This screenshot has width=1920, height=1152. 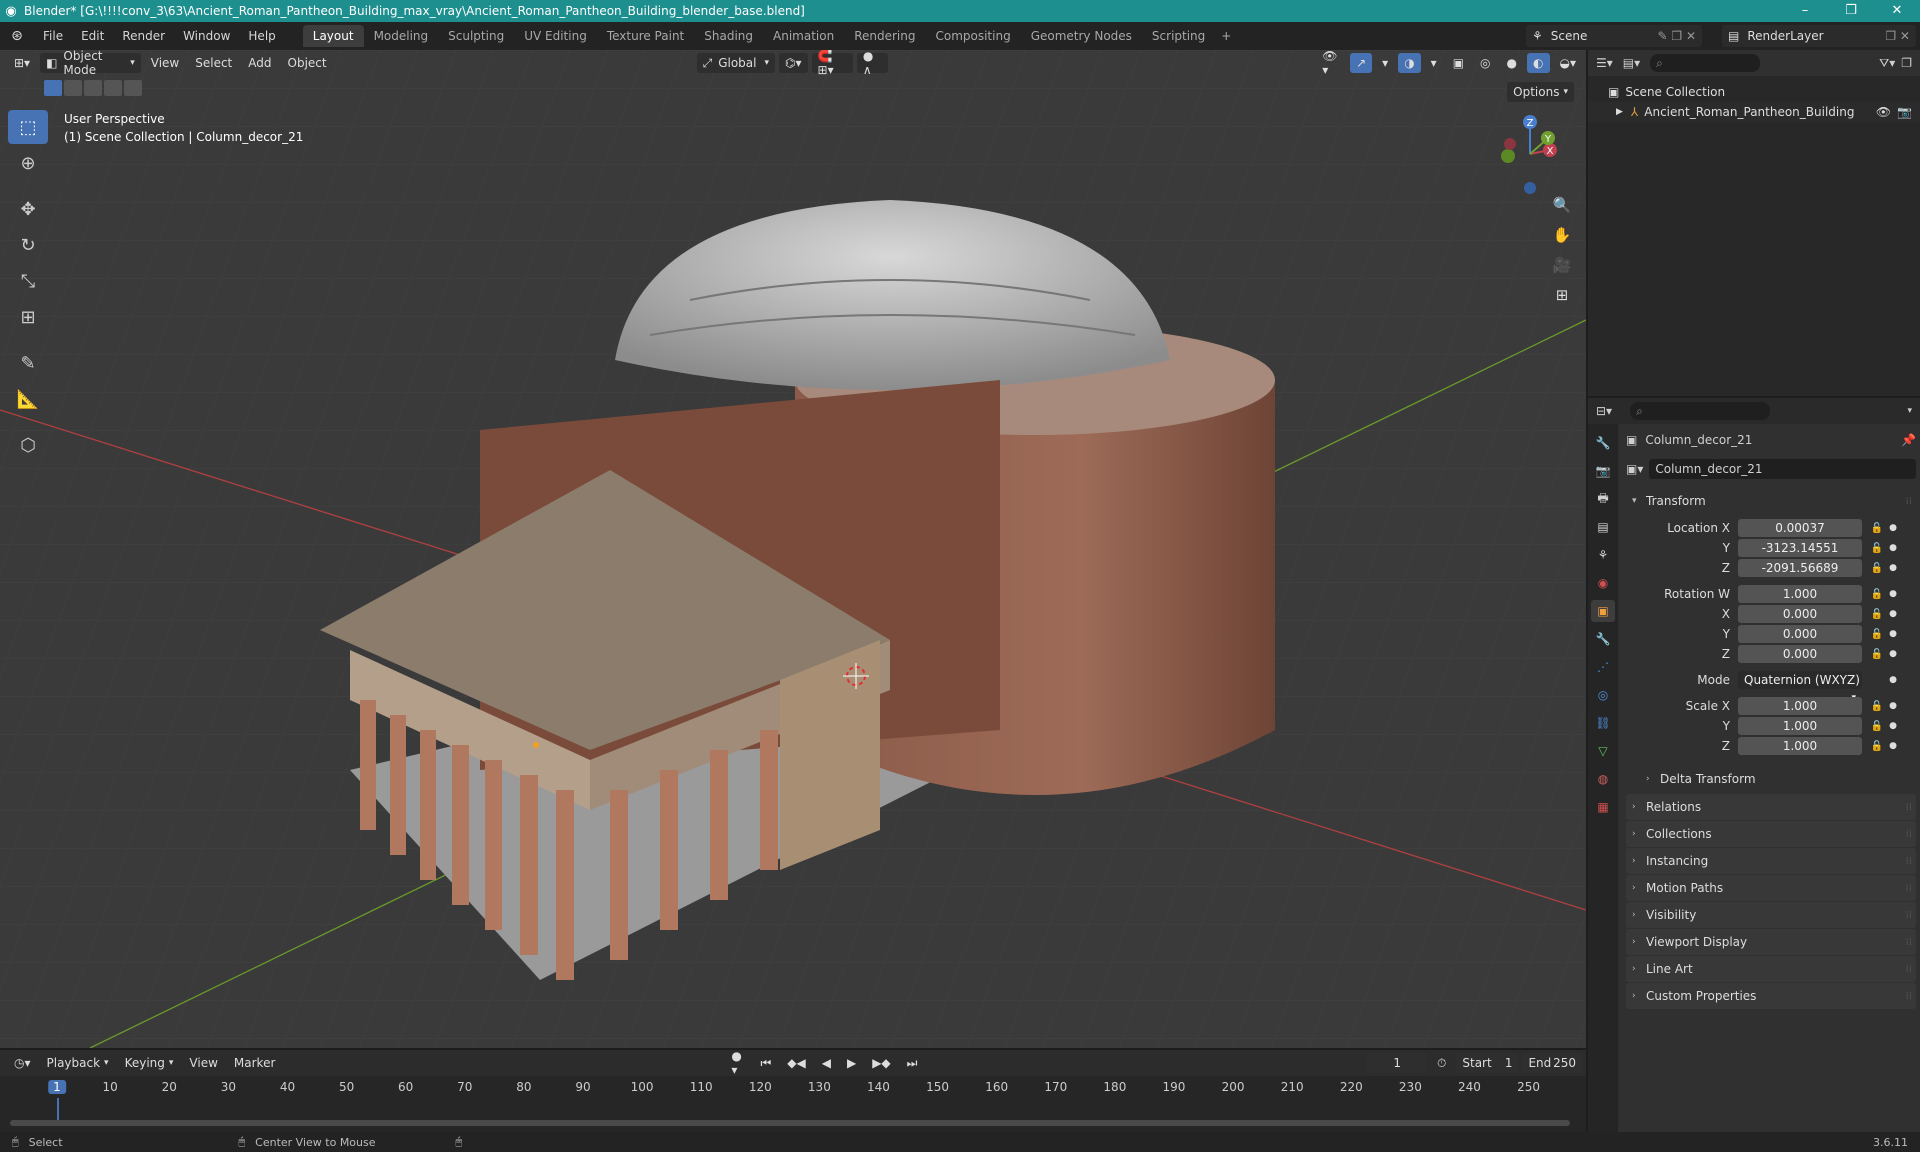 What do you see at coordinates (1904, 112) in the screenshot?
I see `render-camera-icon: 📷` at bounding box center [1904, 112].